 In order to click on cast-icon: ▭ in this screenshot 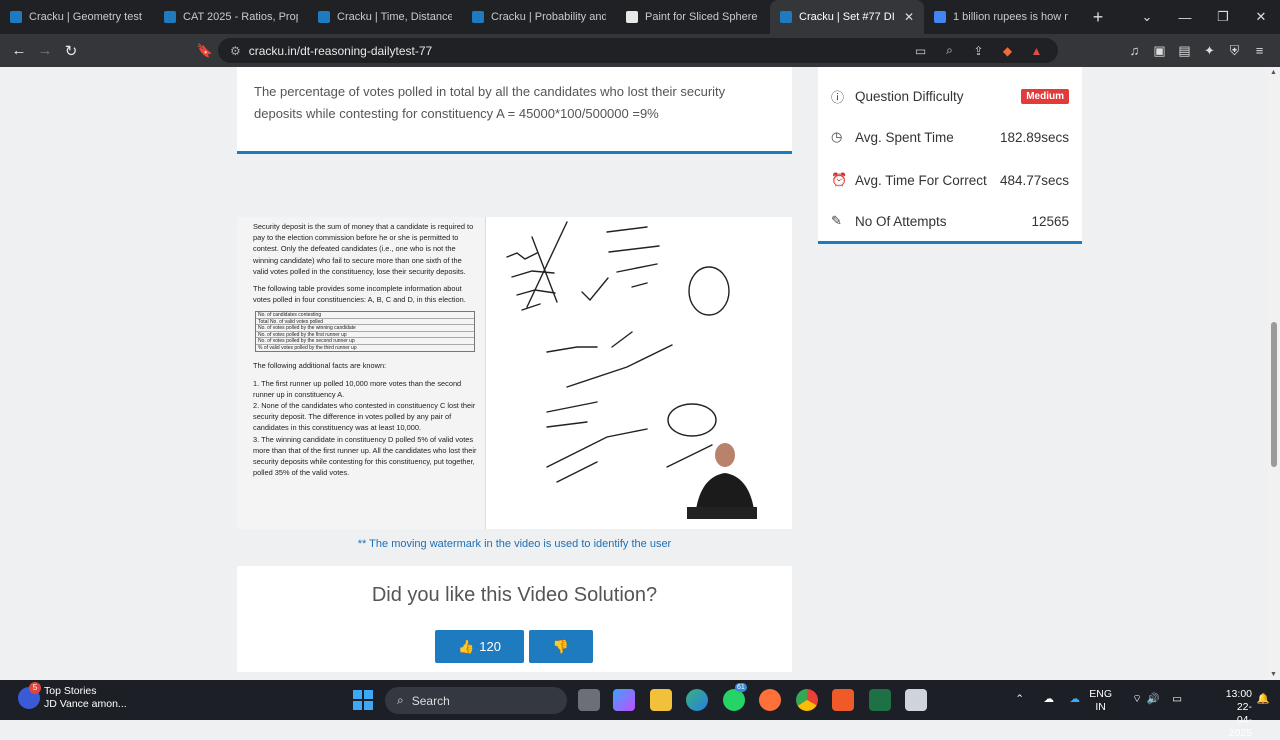, I will do `click(920, 51)`.